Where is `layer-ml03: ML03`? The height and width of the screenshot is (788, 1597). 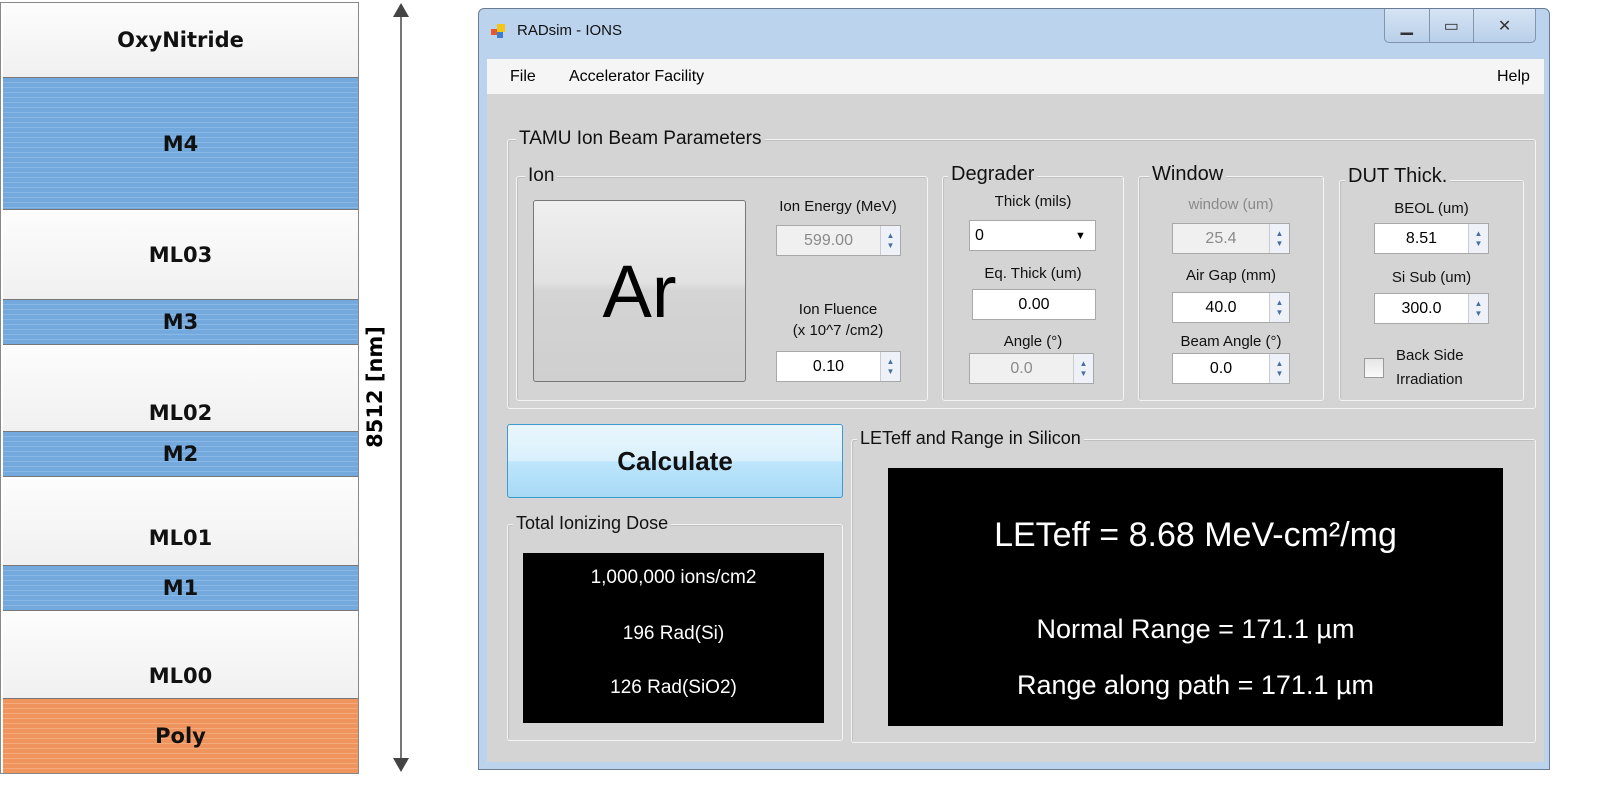
layer-ml03: ML03 is located at coordinates (180, 254).